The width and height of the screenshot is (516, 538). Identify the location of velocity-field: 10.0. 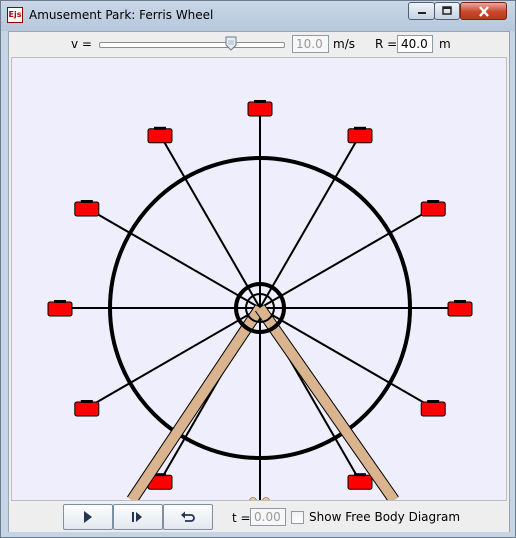
(310, 44).